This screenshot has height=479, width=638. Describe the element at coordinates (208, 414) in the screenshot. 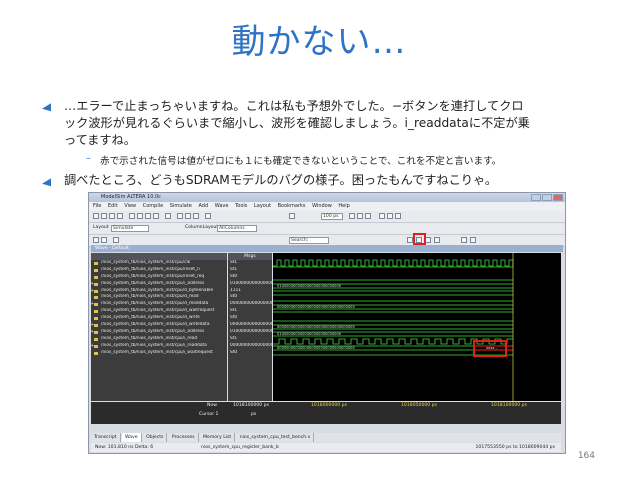

I see `cursor-label: Cursor 1` at that location.